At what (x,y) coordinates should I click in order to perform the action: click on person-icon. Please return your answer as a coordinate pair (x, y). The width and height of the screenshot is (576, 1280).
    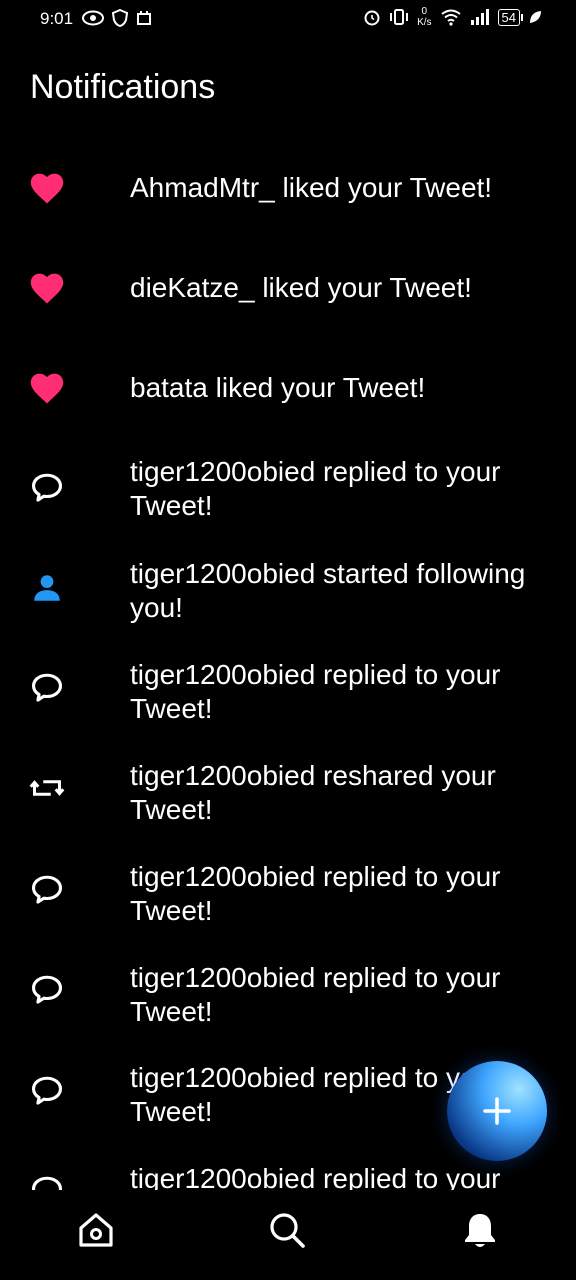
    Looking at the image, I should click on (47, 588).